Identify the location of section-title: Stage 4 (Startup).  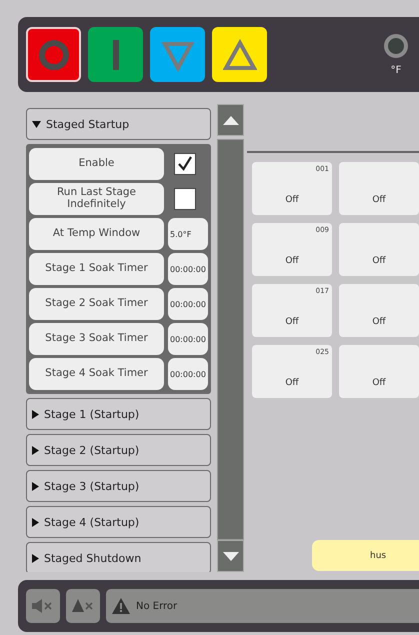
(92, 522).